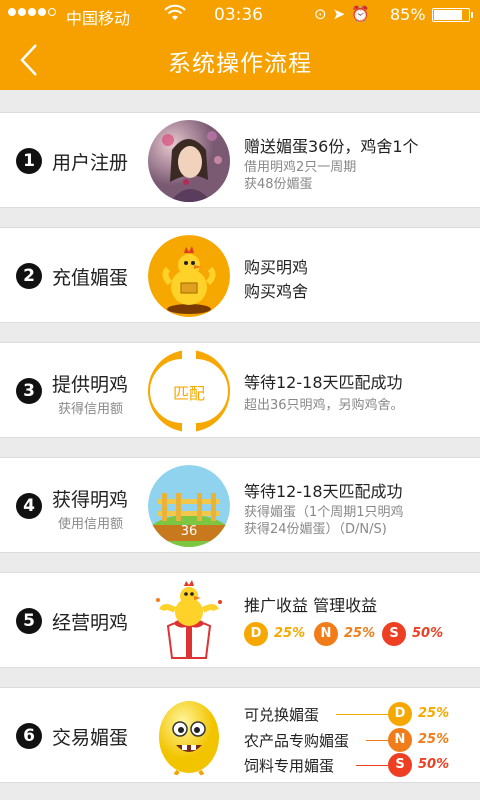  What do you see at coordinates (324, 512) in the screenshot?
I see `step-detail: 获得媚蛋（1个周期1只明鸡` at bounding box center [324, 512].